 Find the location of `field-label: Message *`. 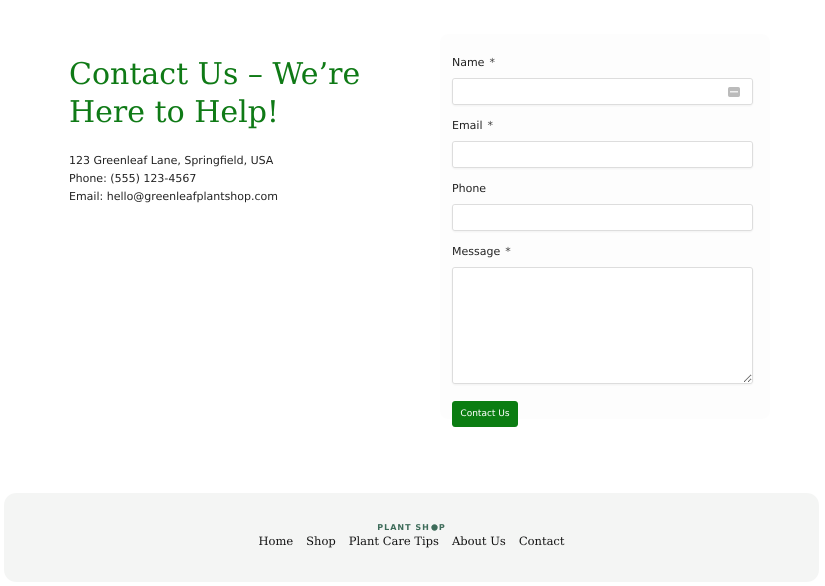

field-label: Message * is located at coordinates (482, 252).